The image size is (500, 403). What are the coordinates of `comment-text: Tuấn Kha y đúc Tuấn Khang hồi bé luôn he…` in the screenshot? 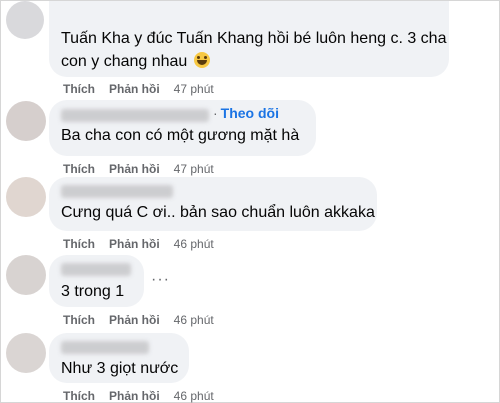 It's located at (254, 38).